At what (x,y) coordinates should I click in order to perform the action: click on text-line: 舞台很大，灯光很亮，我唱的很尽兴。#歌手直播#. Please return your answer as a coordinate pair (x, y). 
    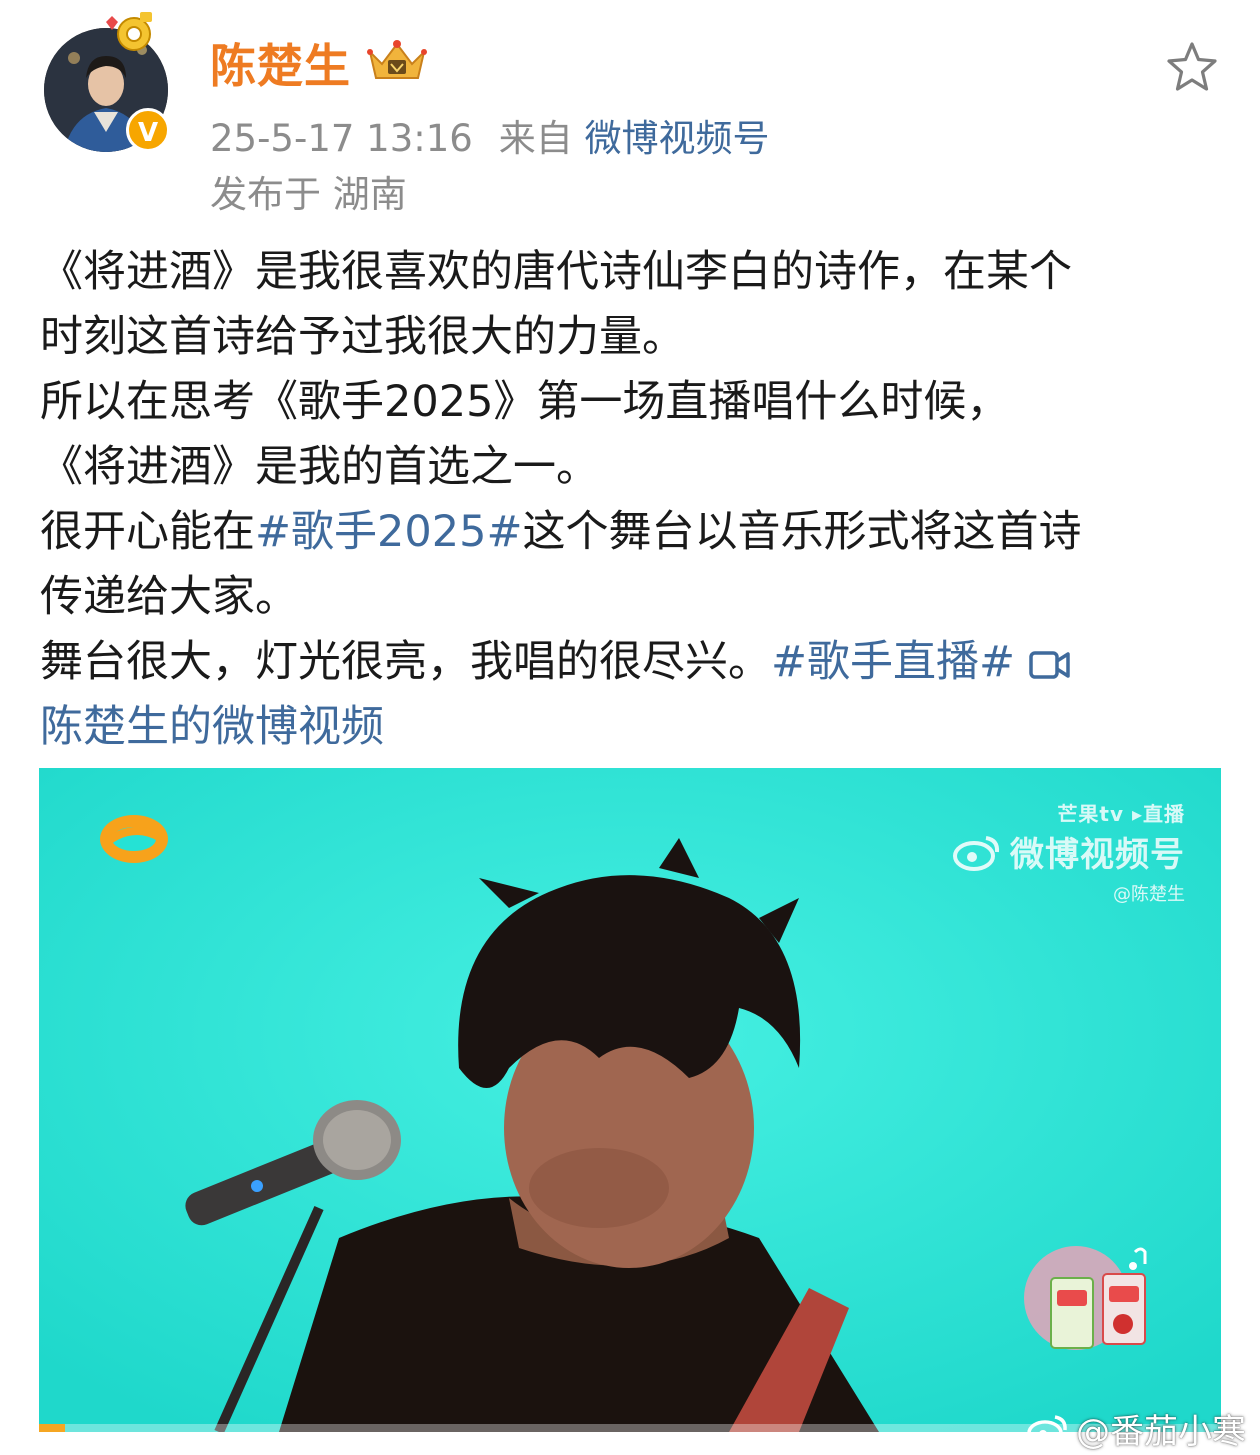
    Looking at the image, I should click on (635, 662).